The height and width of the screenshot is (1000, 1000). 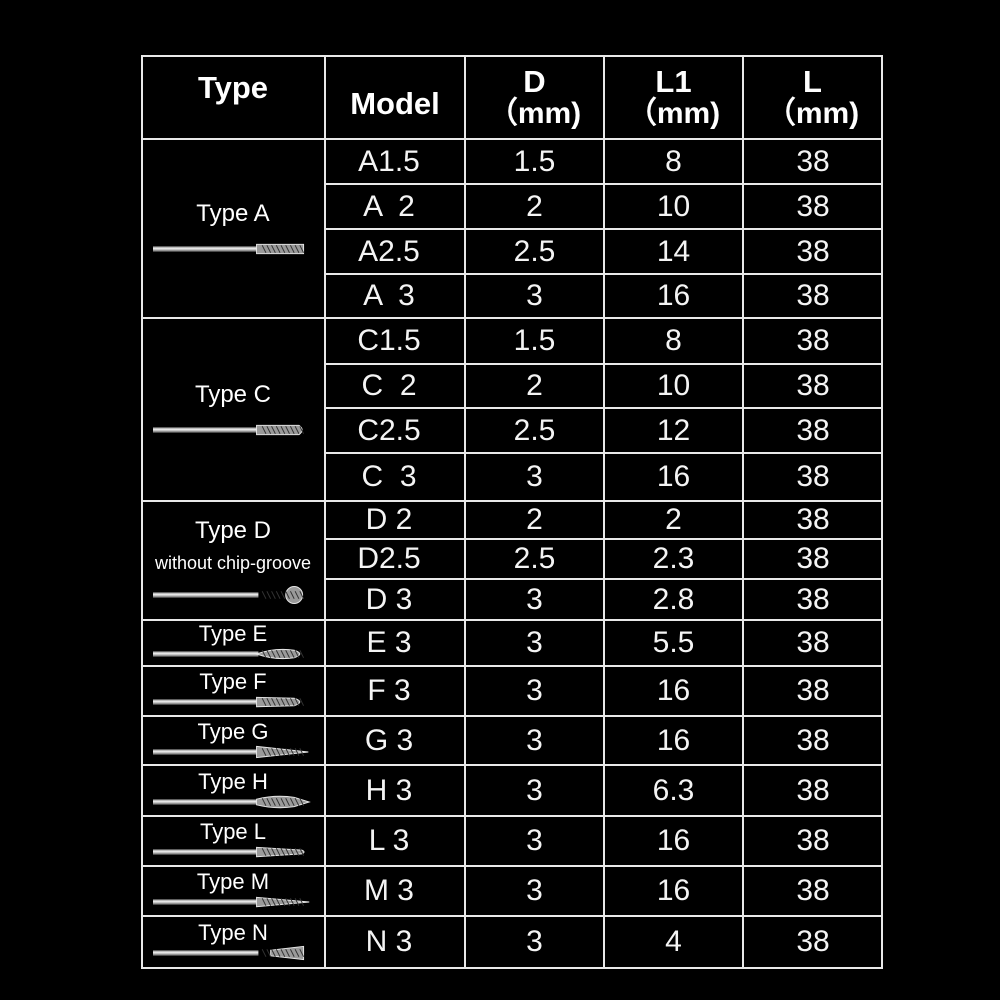 I want to click on ball-burr-icon, so click(x=233, y=595).